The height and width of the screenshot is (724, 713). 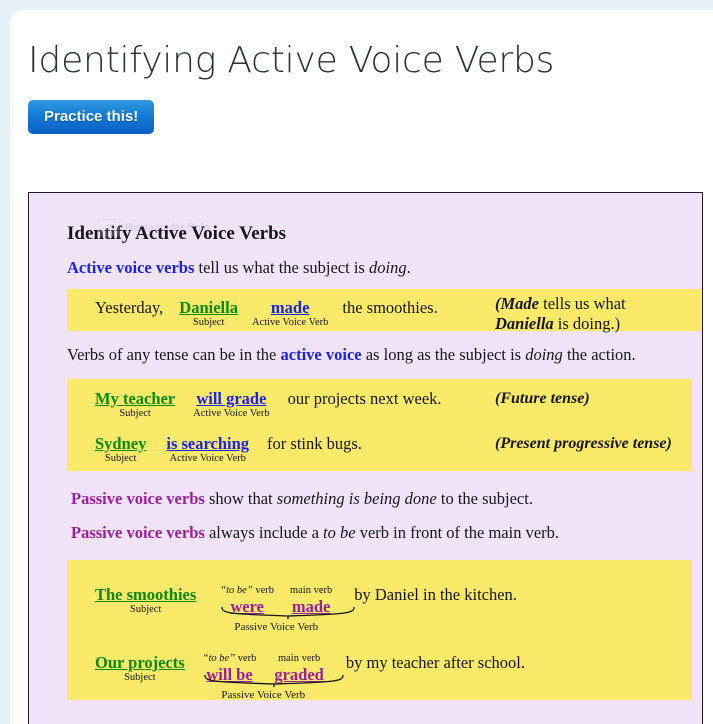 I want to click on intro-text-2: ., so click(x=408, y=267).